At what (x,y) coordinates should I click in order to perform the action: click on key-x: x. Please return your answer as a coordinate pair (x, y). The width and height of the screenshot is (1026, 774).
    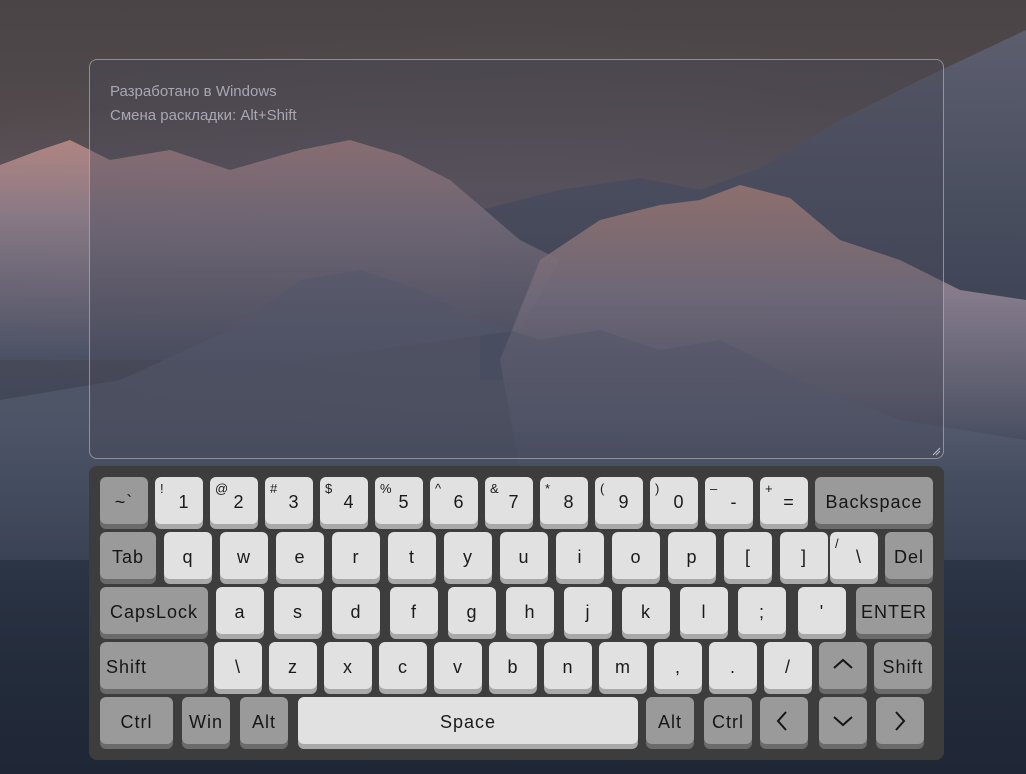
    Looking at the image, I should click on (348, 665).